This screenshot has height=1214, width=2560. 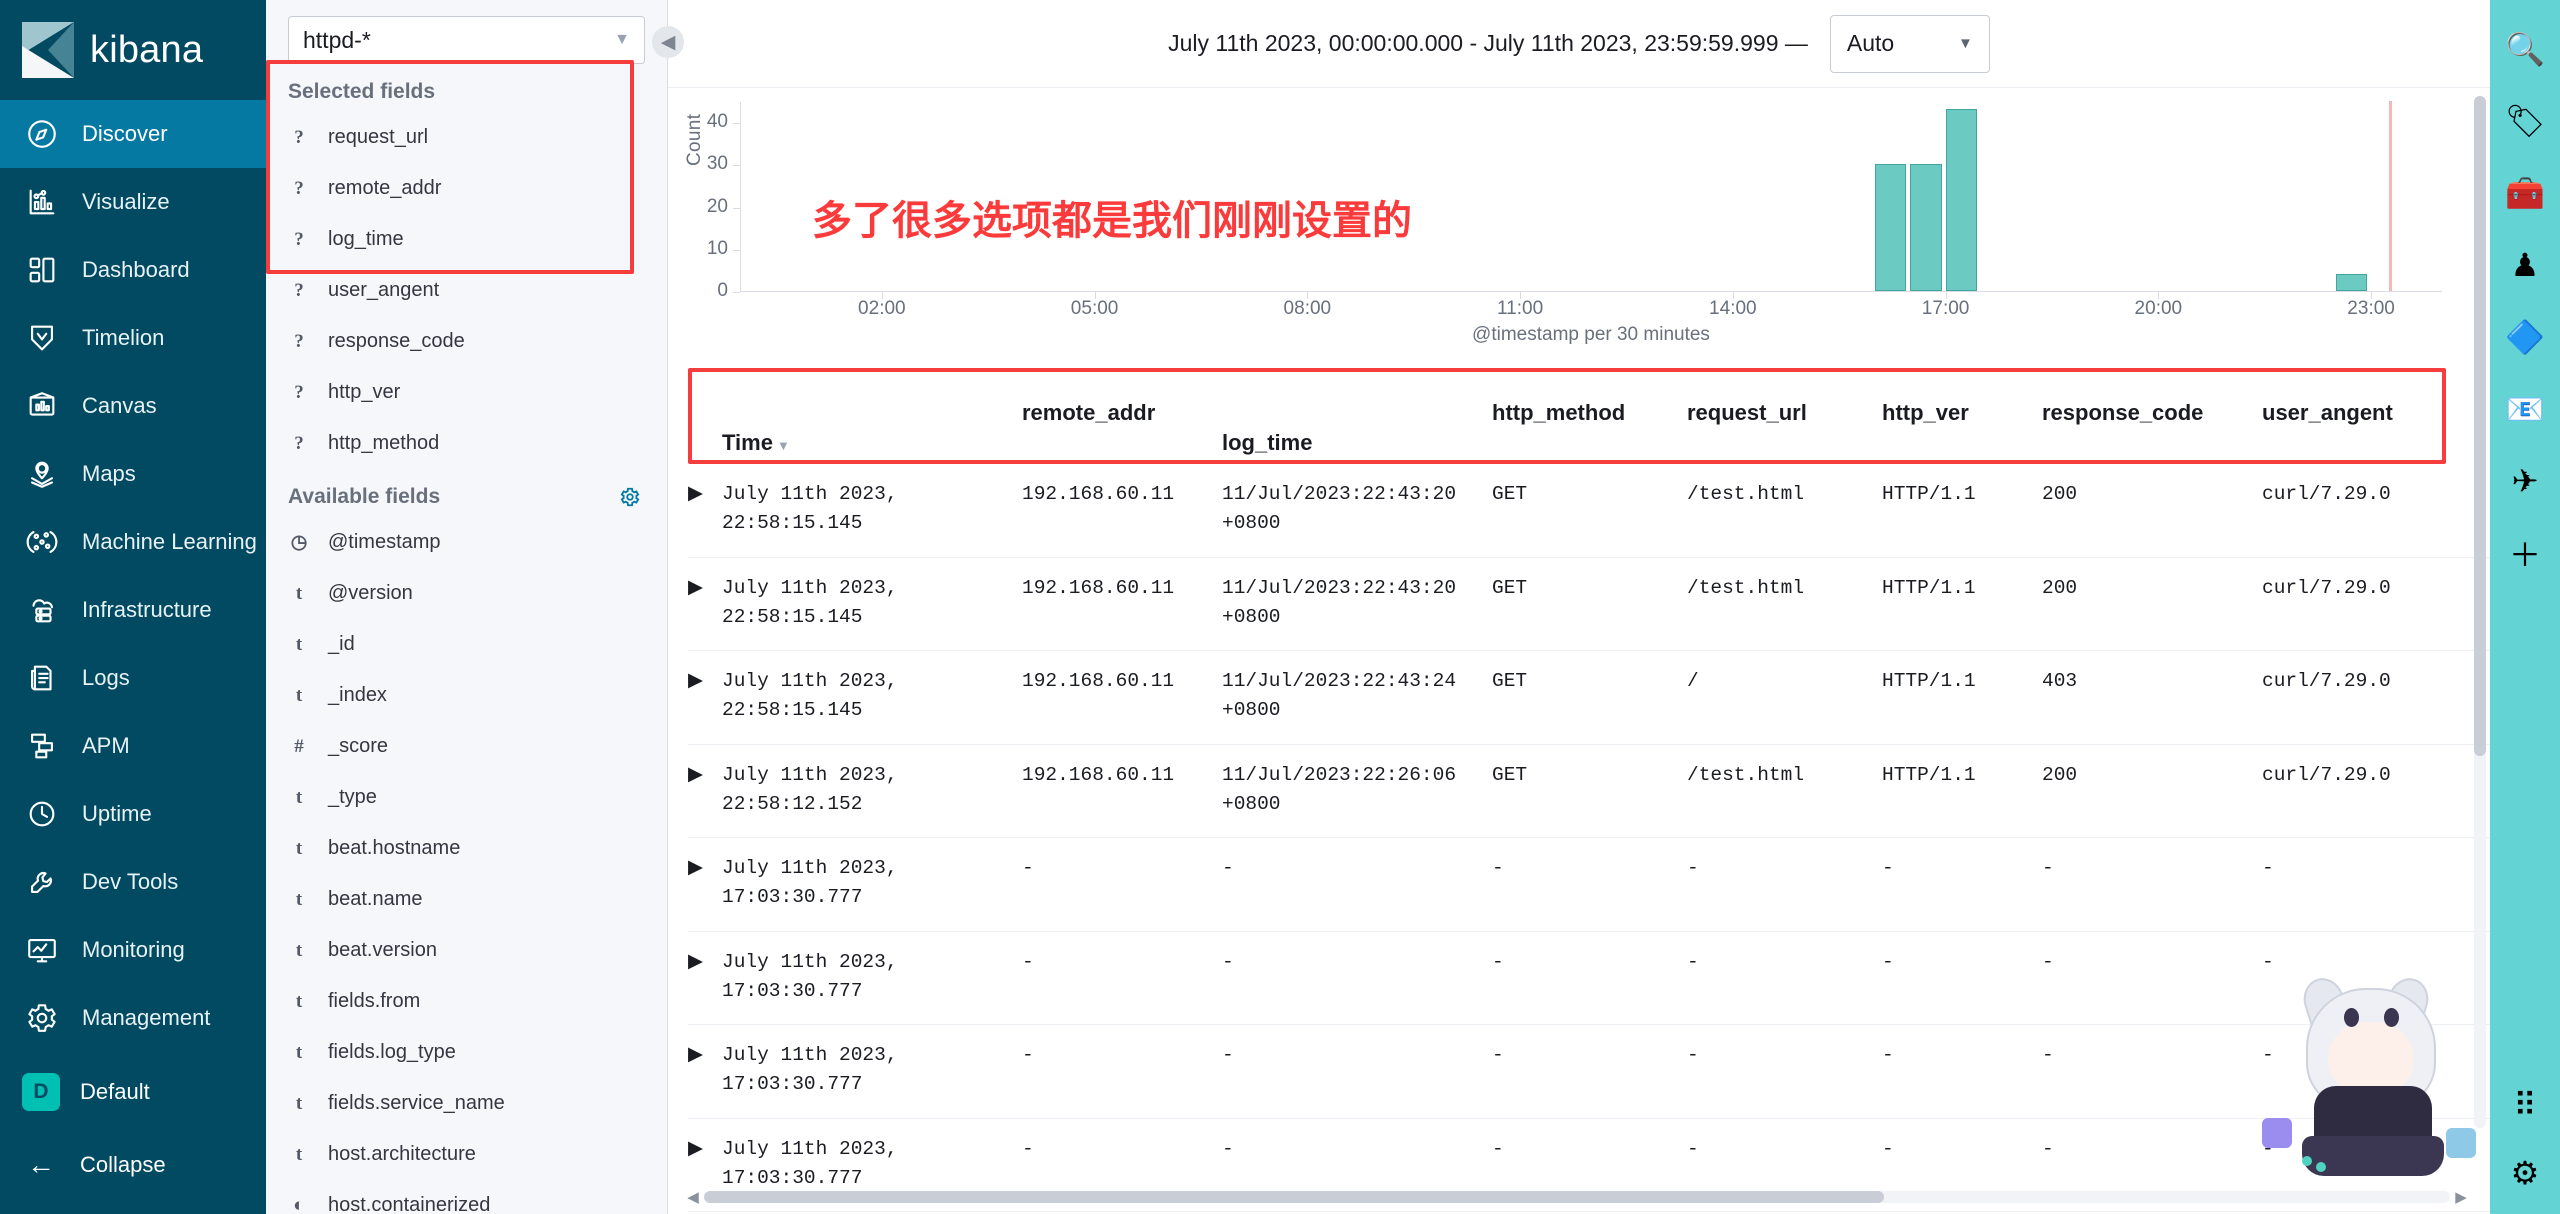 I want to click on toolbox-icon: 🧰, so click(x=2525, y=193).